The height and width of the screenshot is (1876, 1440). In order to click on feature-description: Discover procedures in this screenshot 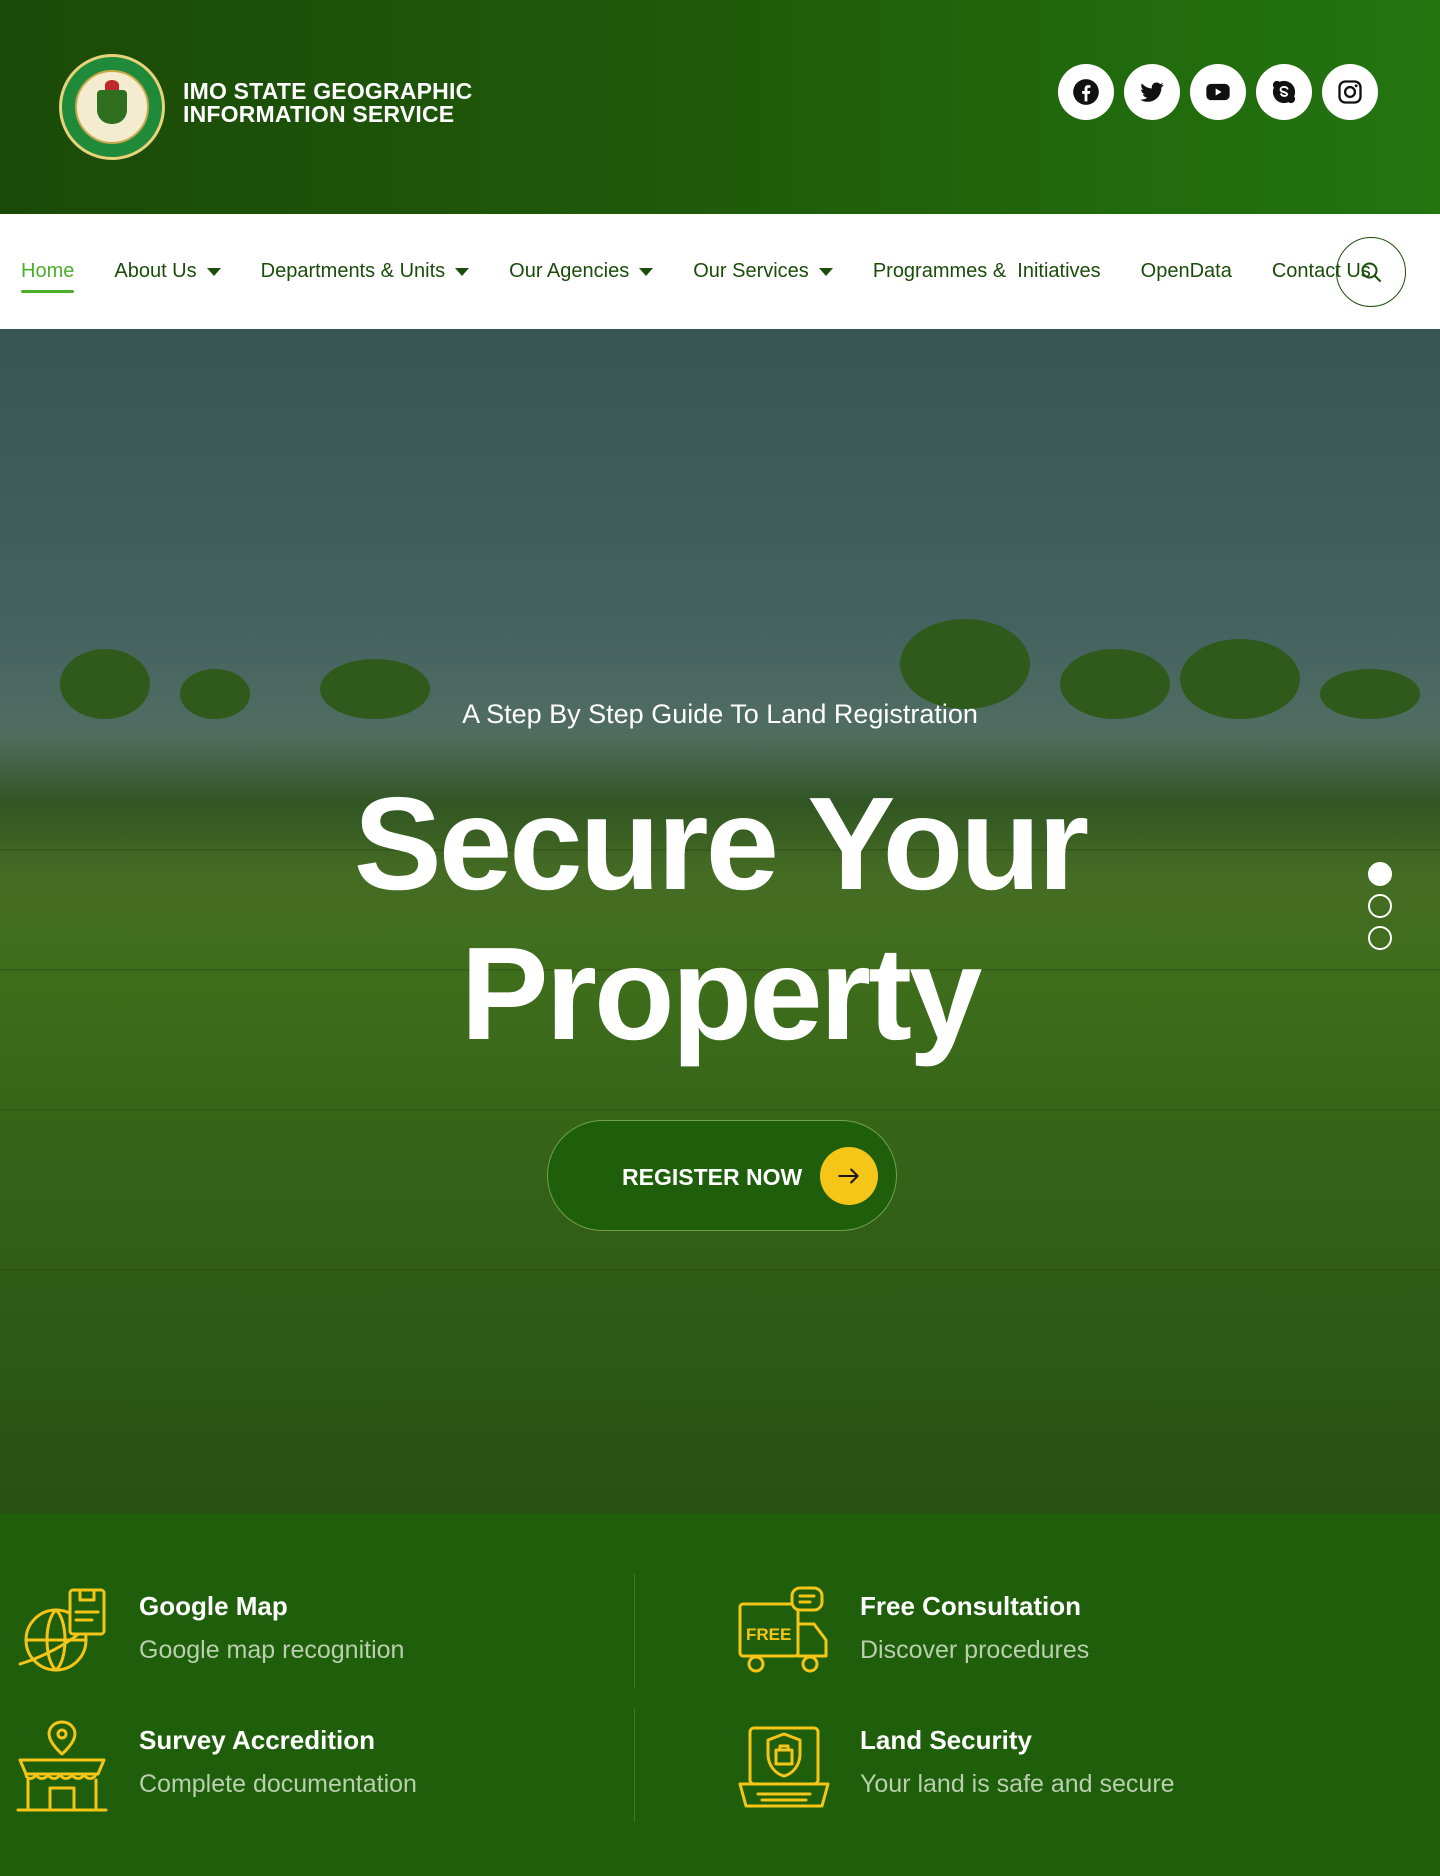, I will do `click(975, 1650)`.